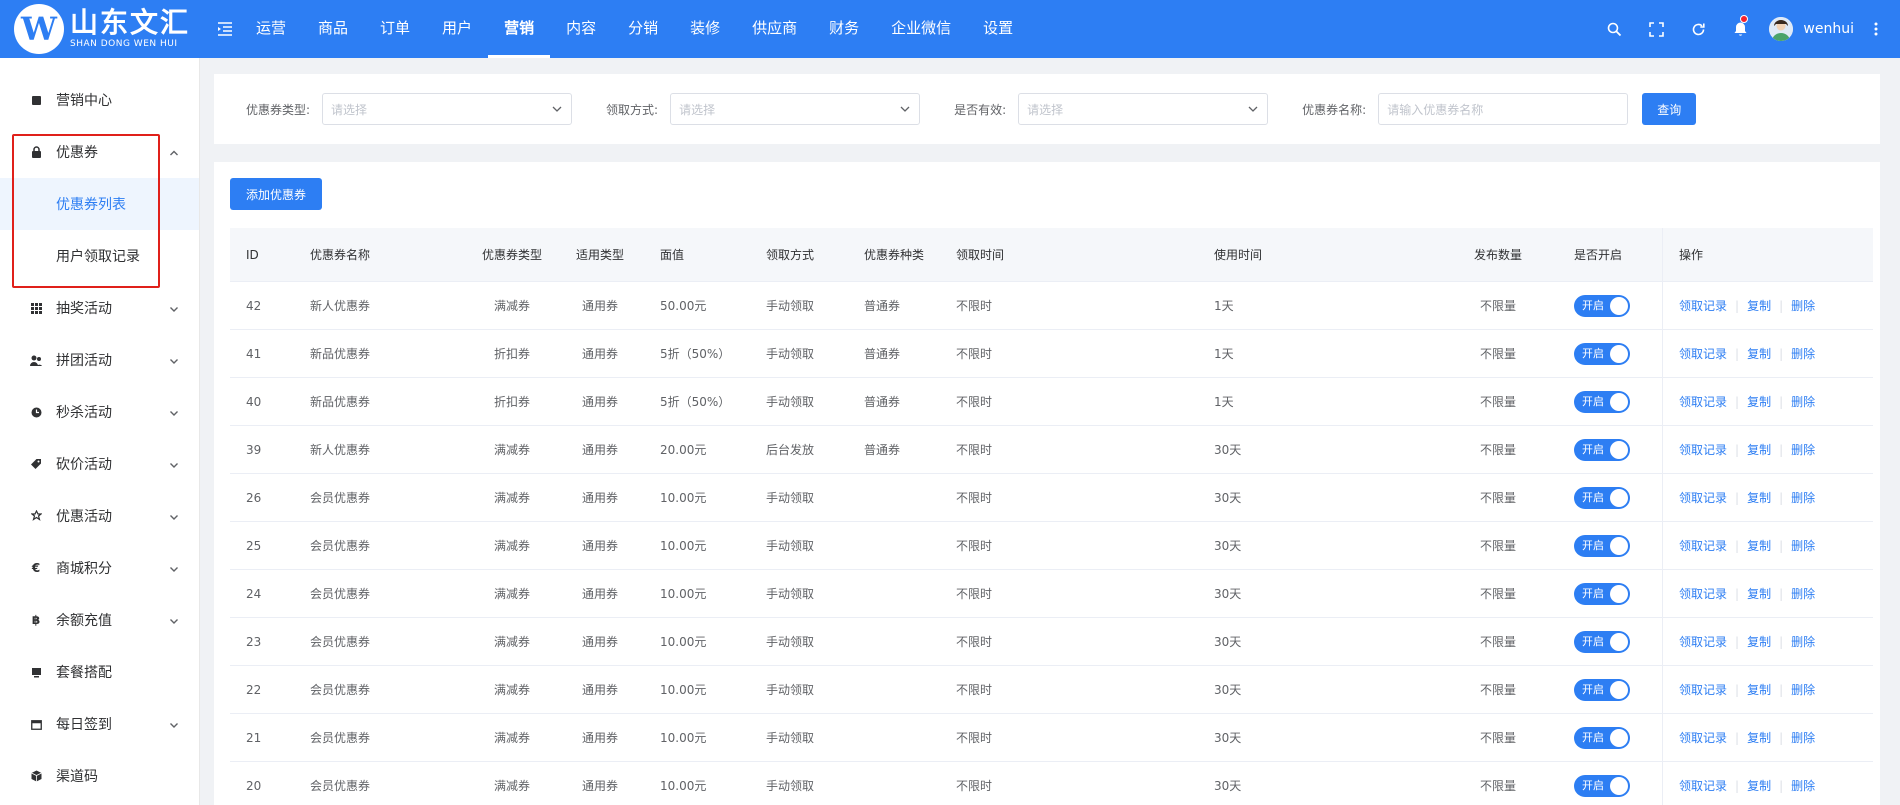 The width and height of the screenshot is (1900, 805). Describe the element at coordinates (100, 29) in the screenshot. I see `brand-logo: W 山东文汇 SHAN DONG WEN HUI` at that location.